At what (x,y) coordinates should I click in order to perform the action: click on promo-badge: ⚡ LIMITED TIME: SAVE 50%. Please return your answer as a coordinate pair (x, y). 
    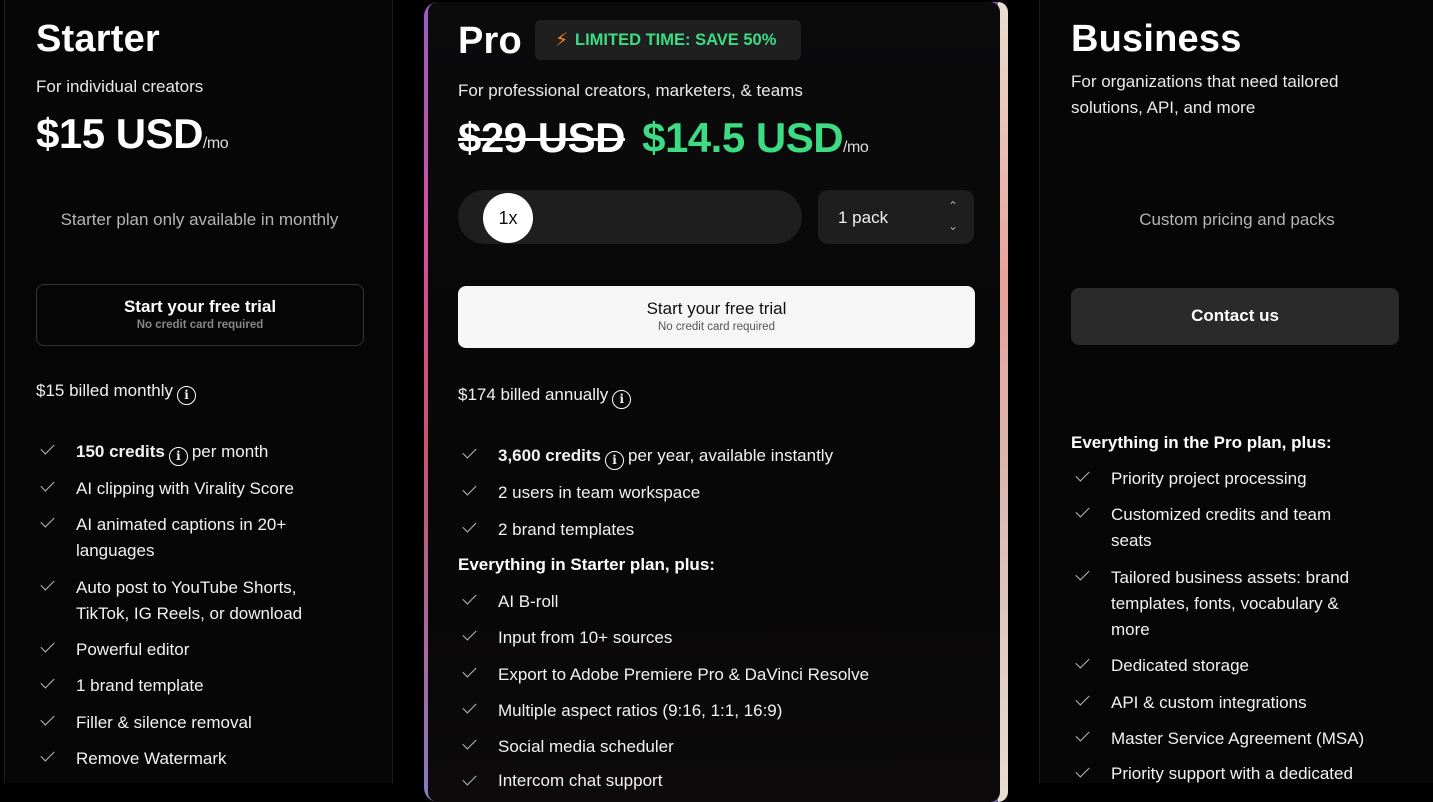
    Looking at the image, I should click on (668, 40).